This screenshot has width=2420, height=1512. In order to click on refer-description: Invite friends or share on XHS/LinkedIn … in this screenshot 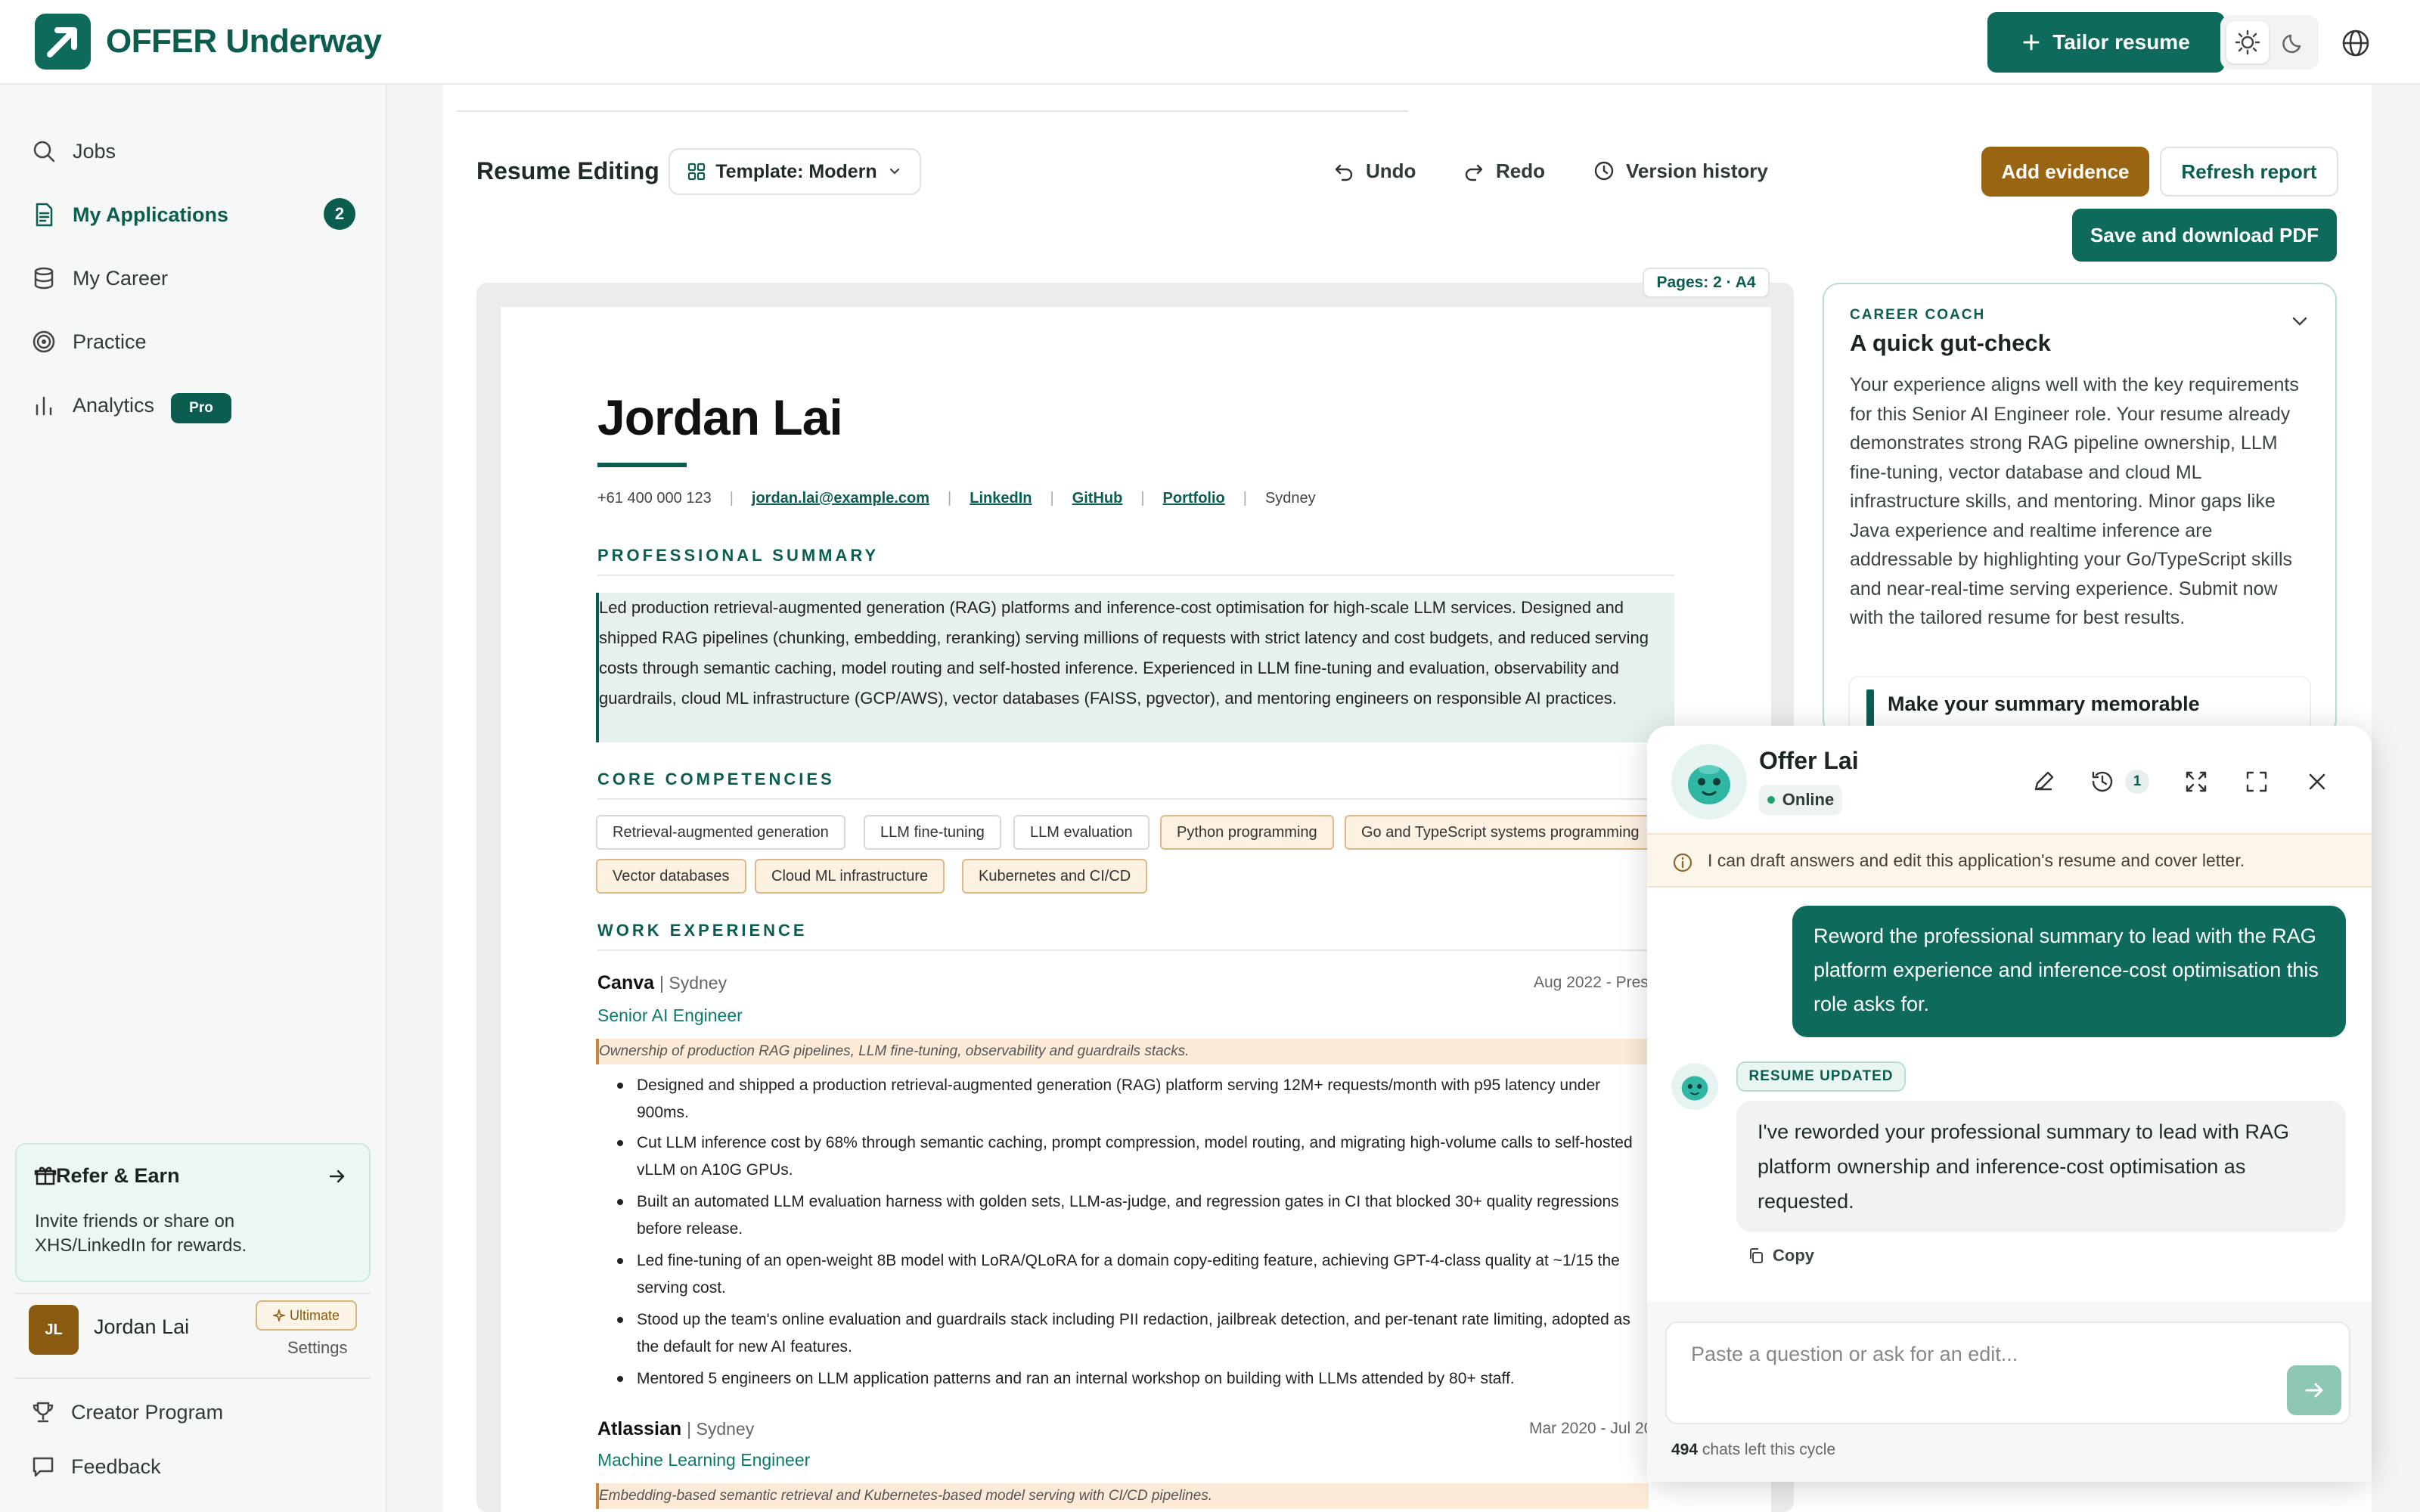, I will do `click(141, 1233)`.